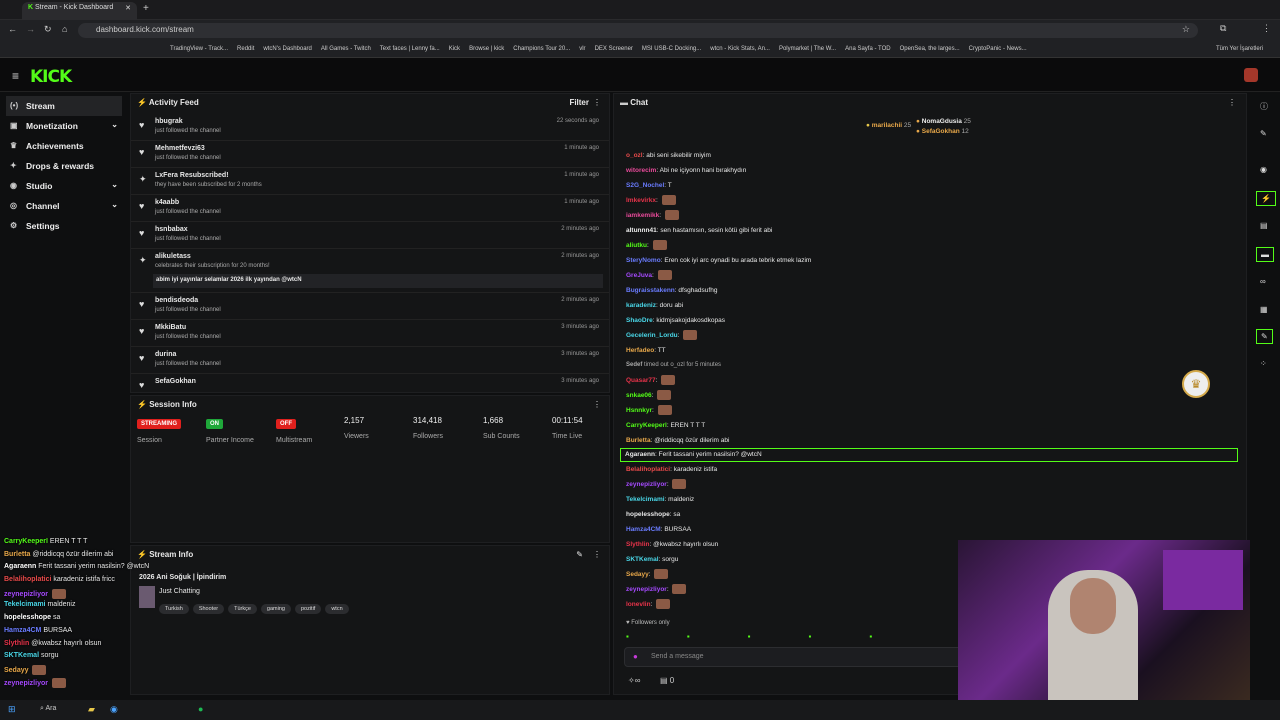 The image size is (1280, 720). Describe the element at coordinates (796, 637) in the screenshot. I see `emote-row: ▪▪▪▪▪` at that location.